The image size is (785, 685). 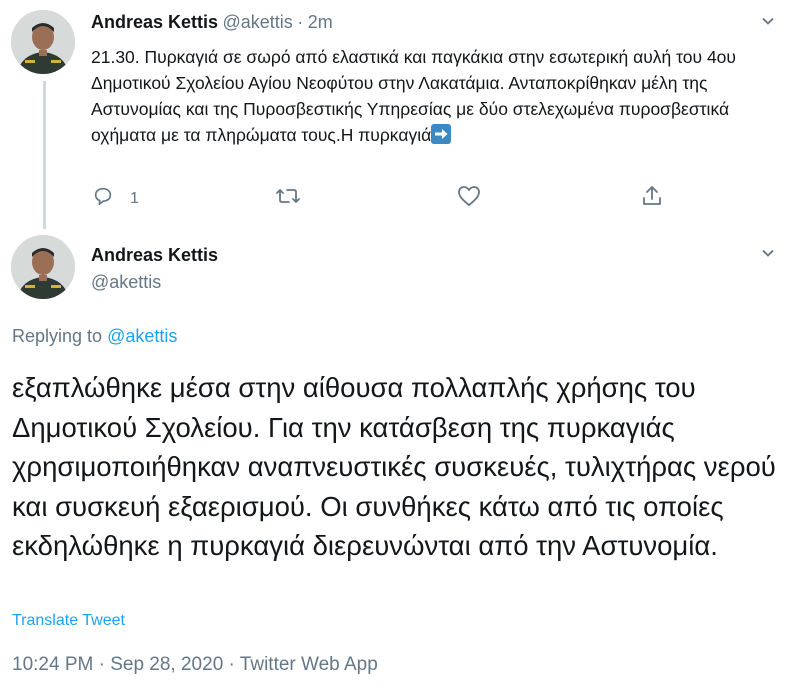 I want to click on retweet-icon, so click(x=288, y=198).